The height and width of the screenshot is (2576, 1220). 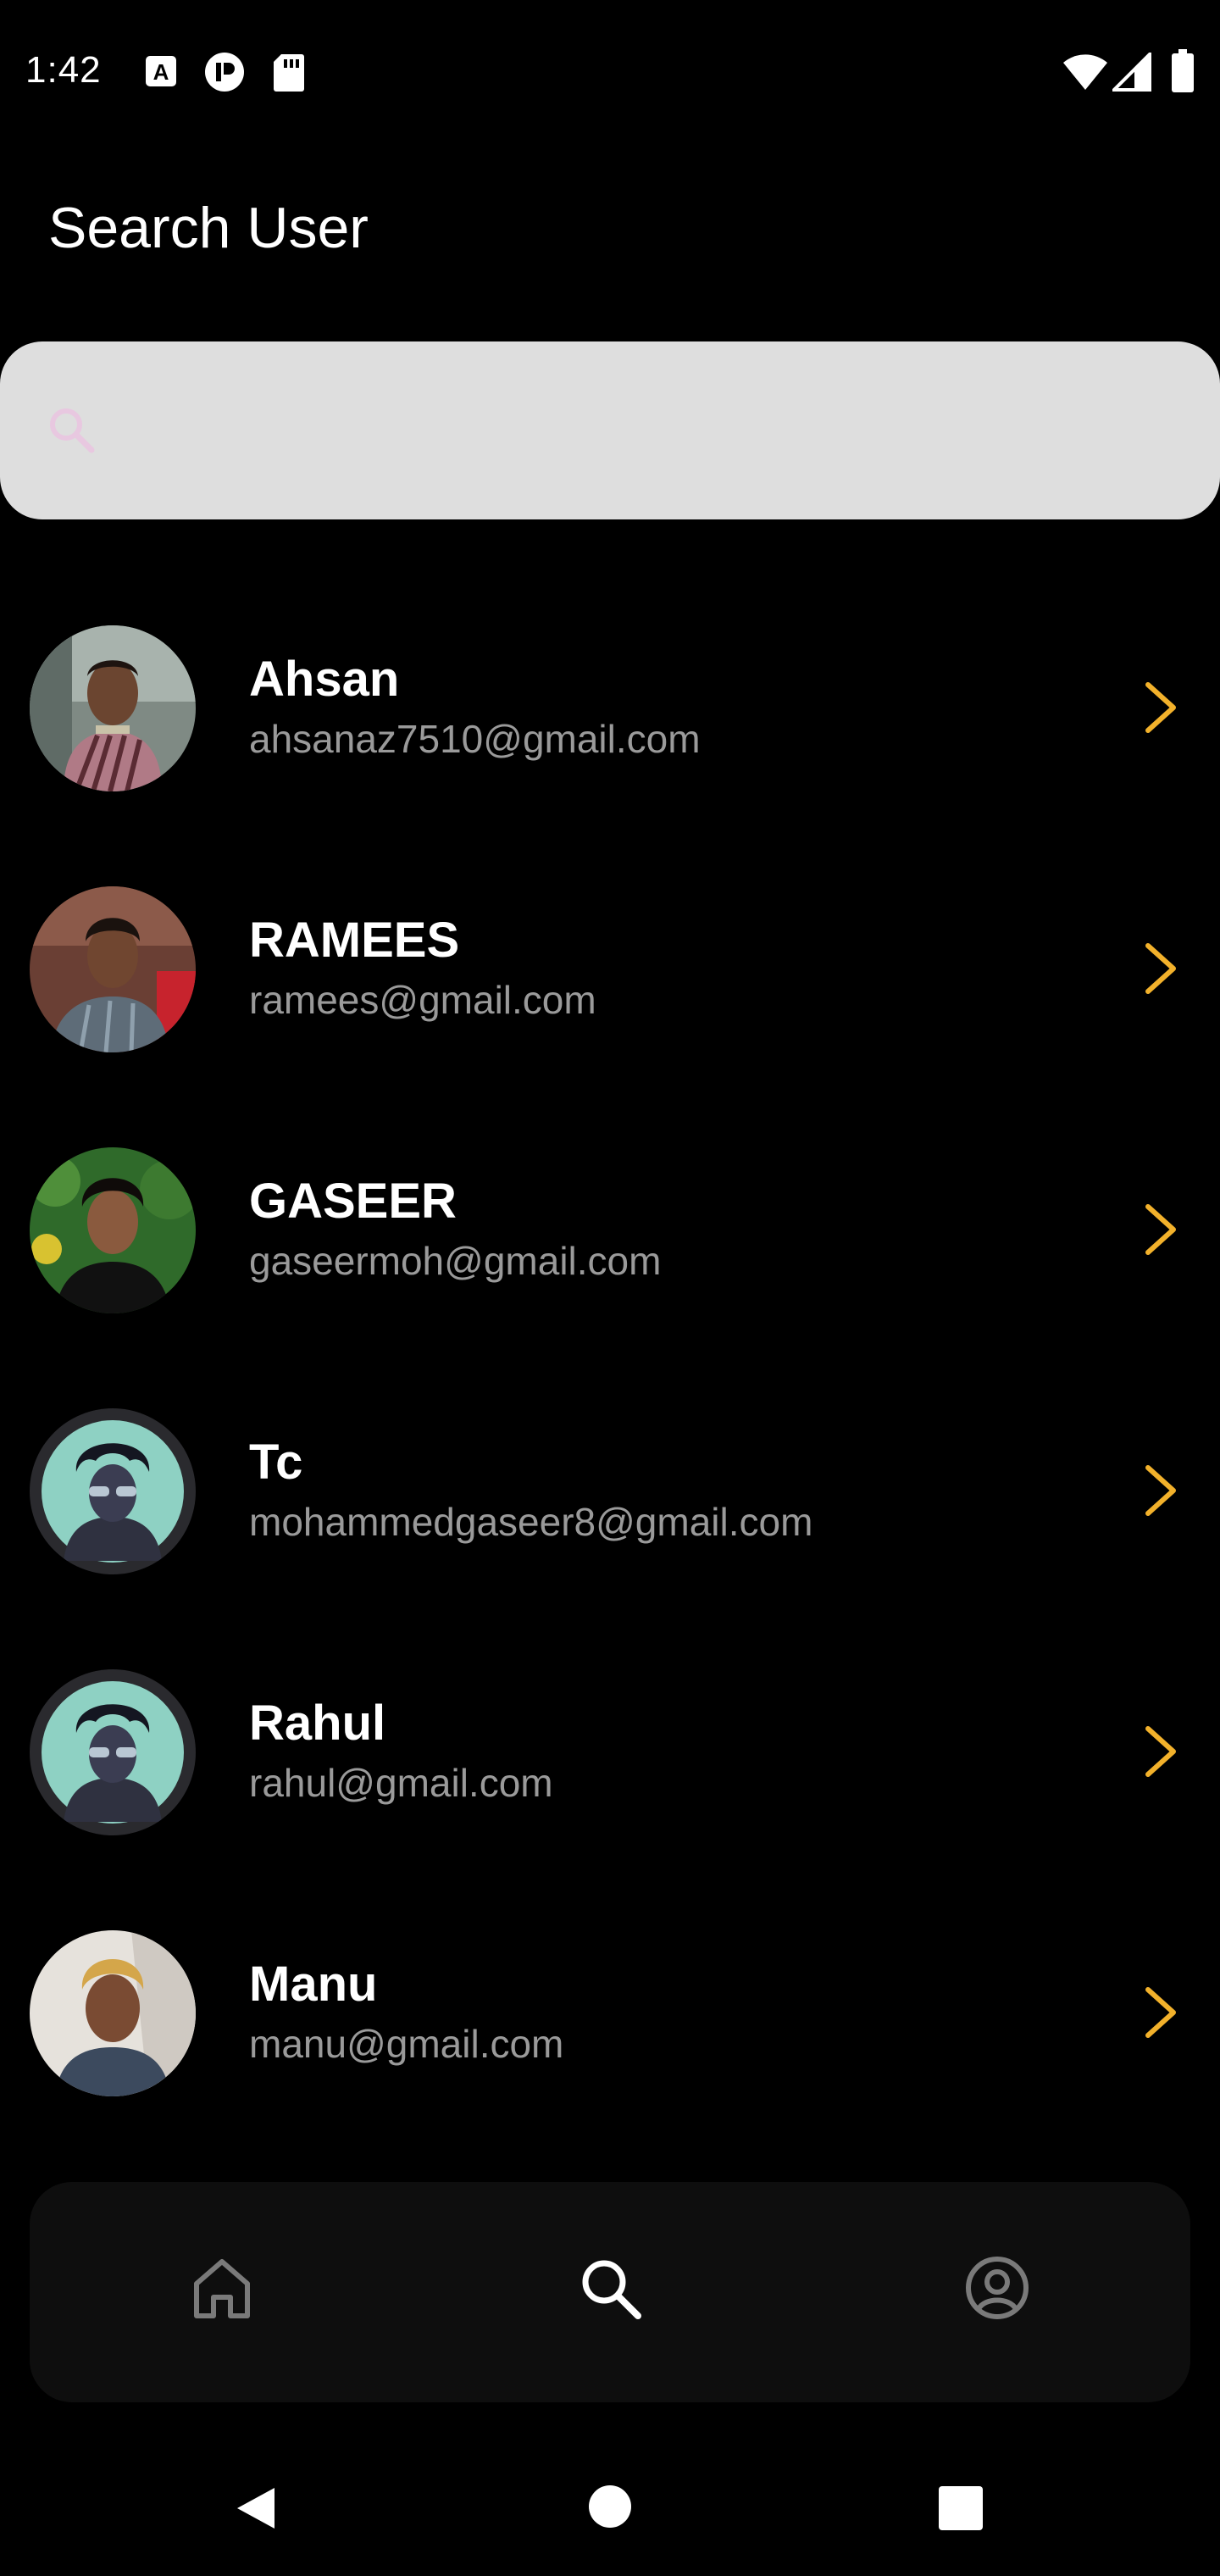 What do you see at coordinates (1085, 74) in the screenshot?
I see `wifi-icon` at bounding box center [1085, 74].